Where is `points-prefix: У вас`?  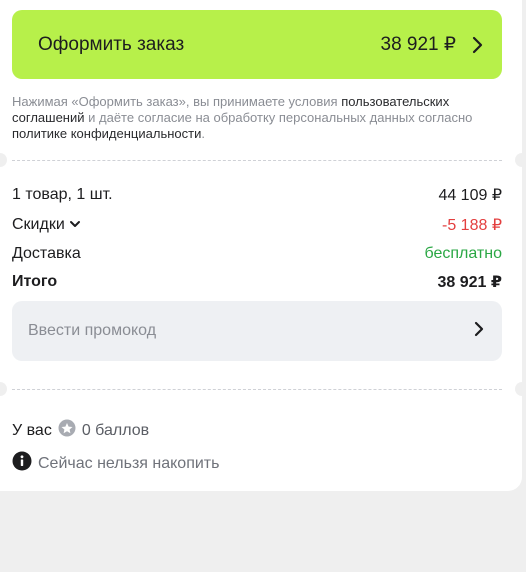
points-prefix: У вас is located at coordinates (32, 430).